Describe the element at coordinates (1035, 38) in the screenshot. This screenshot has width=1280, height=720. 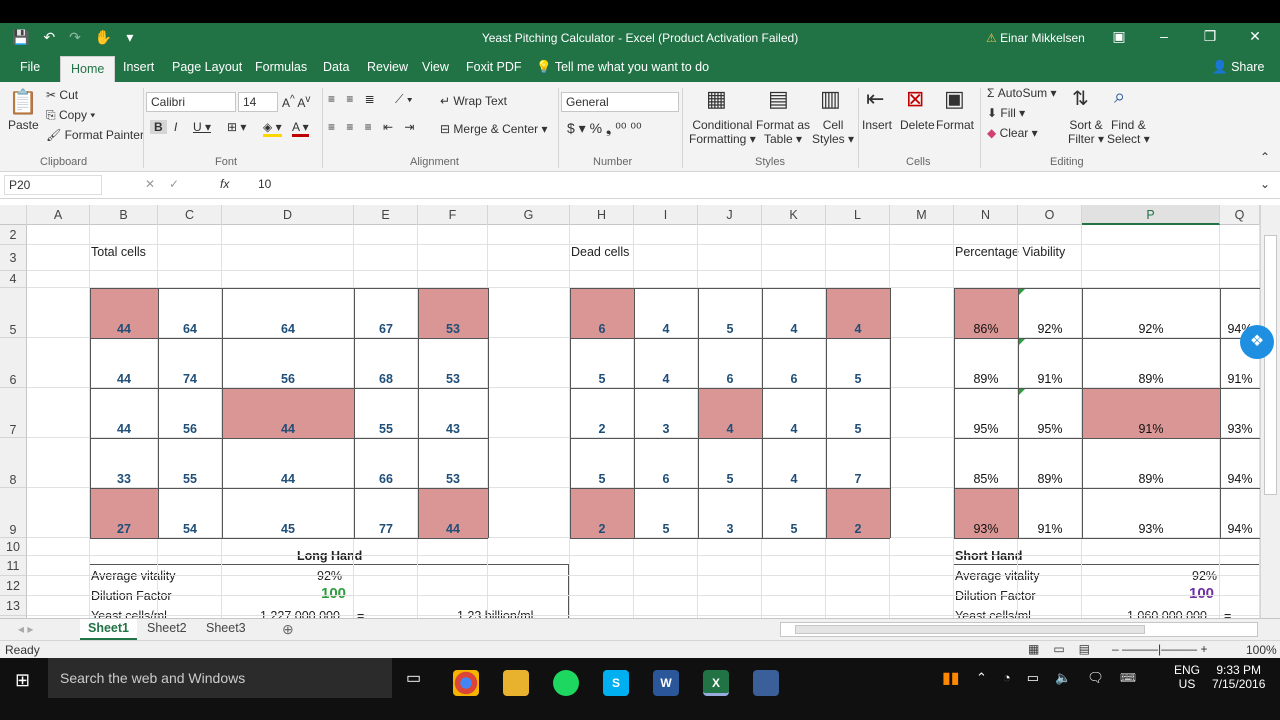
I see `user-account: ⚠ Einar Mikkelsen` at that location.